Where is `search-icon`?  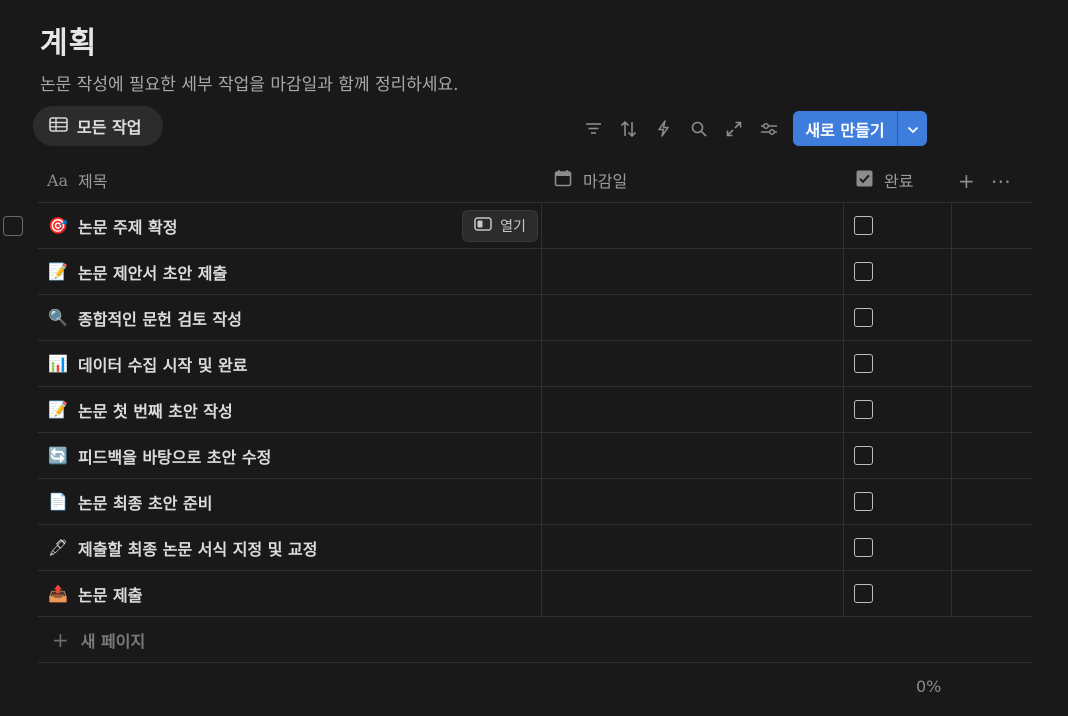 search-icon is located at coordinates (698, 128).